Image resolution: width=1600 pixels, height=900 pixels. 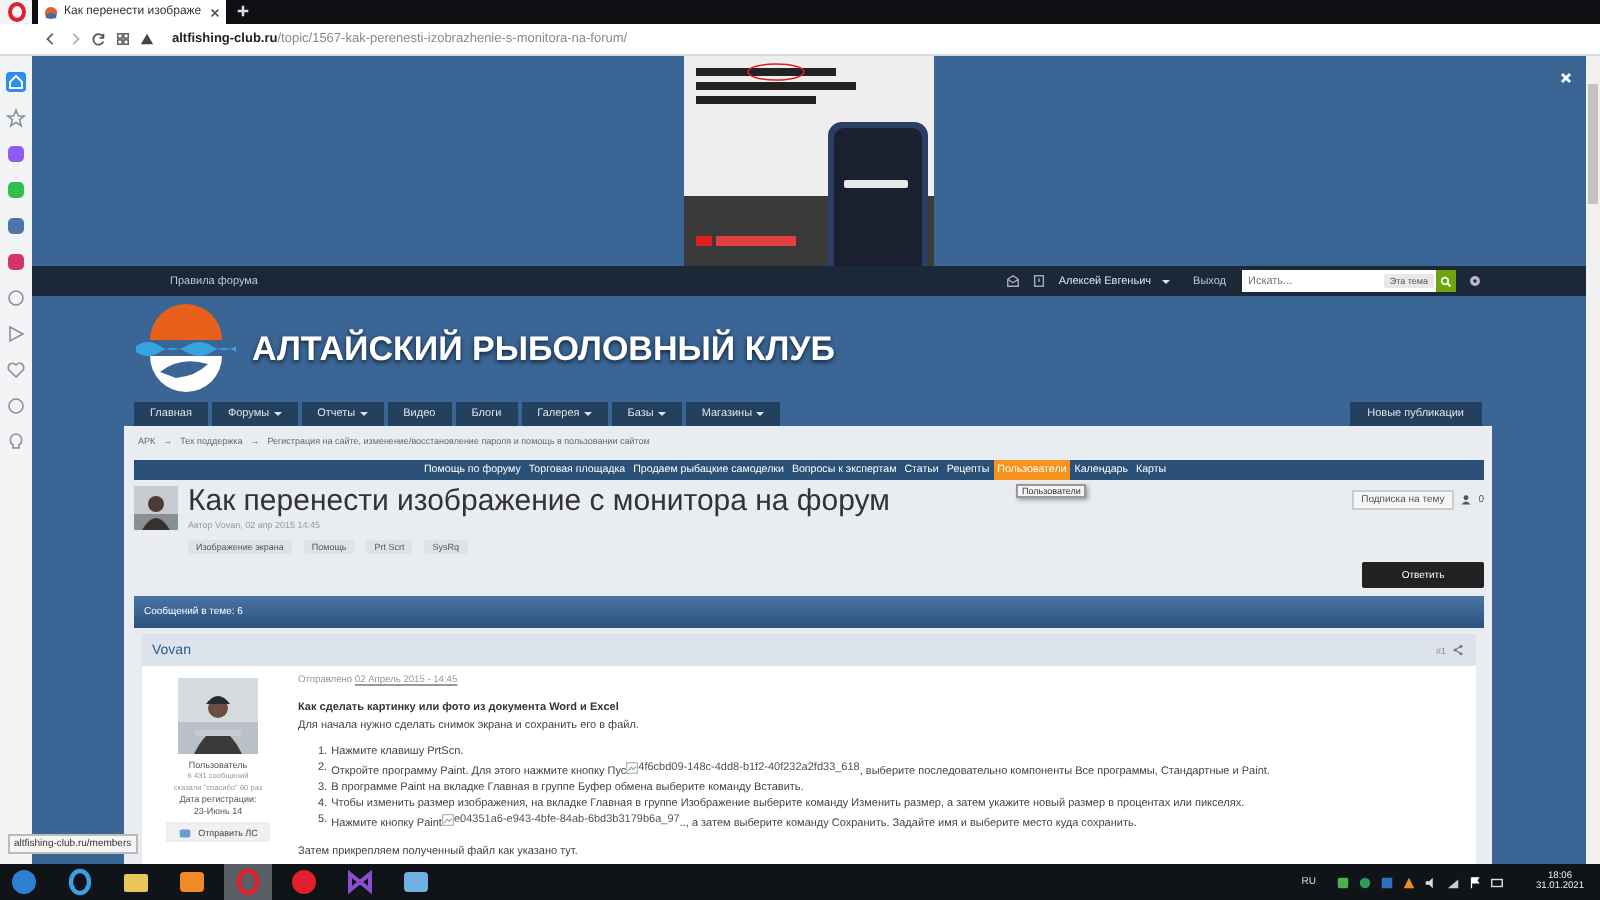 What do you see at coordinates (156, 508) in the screenshot?
I see `avatar-icon` at bounding box center [156, 508].